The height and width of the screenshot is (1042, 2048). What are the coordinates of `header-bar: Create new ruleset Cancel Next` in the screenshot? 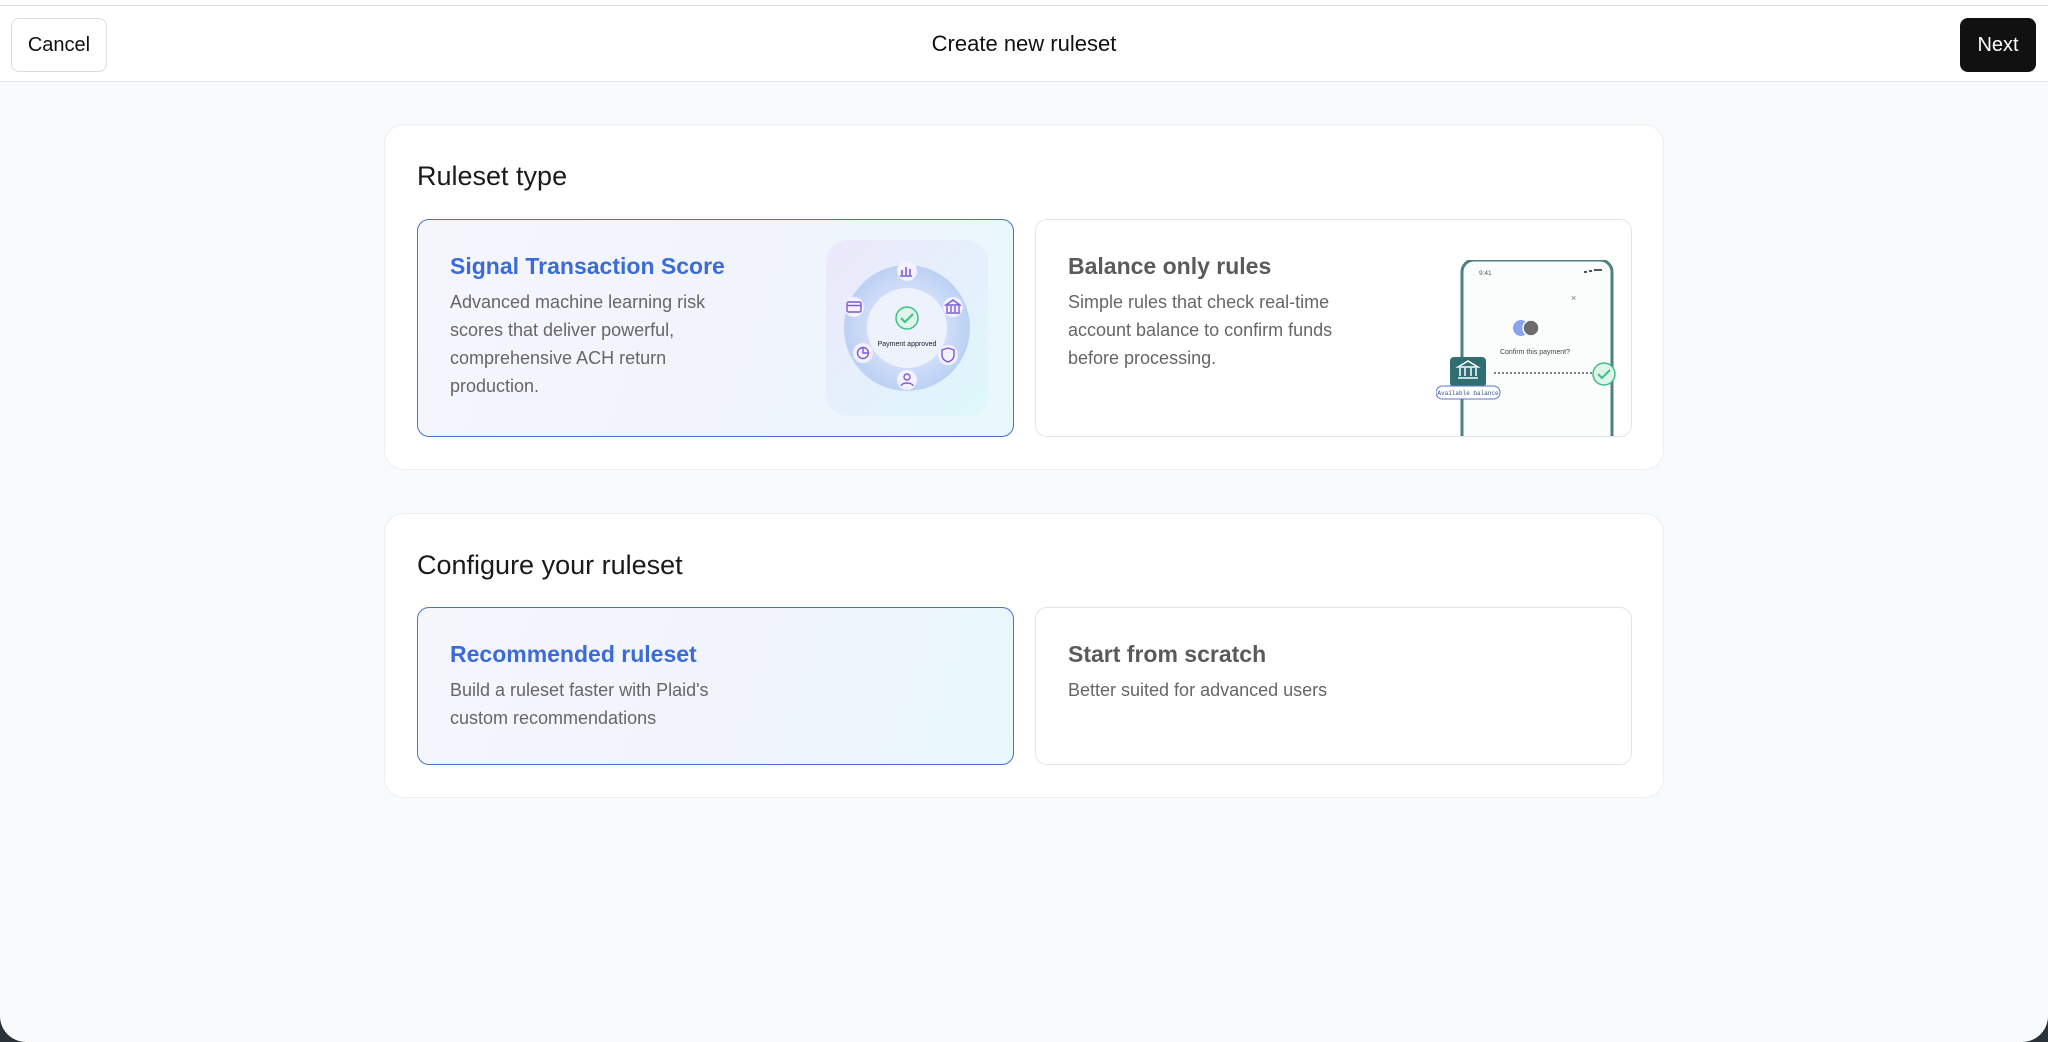 It's located at (1024, 44).